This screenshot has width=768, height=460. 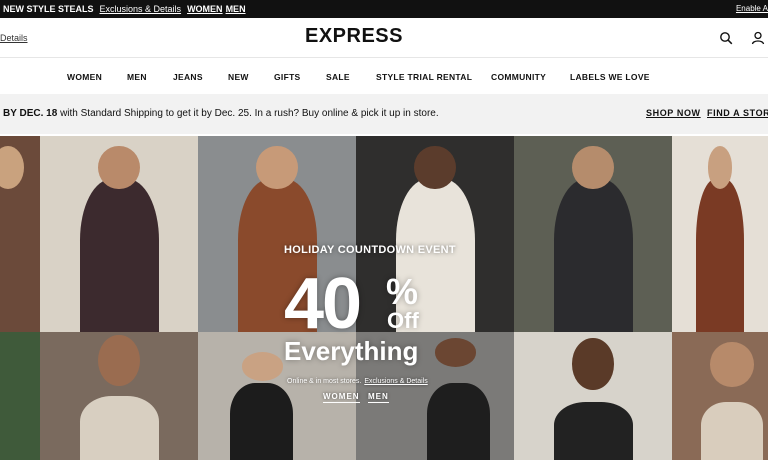 I want to click on nav-gifts: GIFTS, so click(x=287, y=77).